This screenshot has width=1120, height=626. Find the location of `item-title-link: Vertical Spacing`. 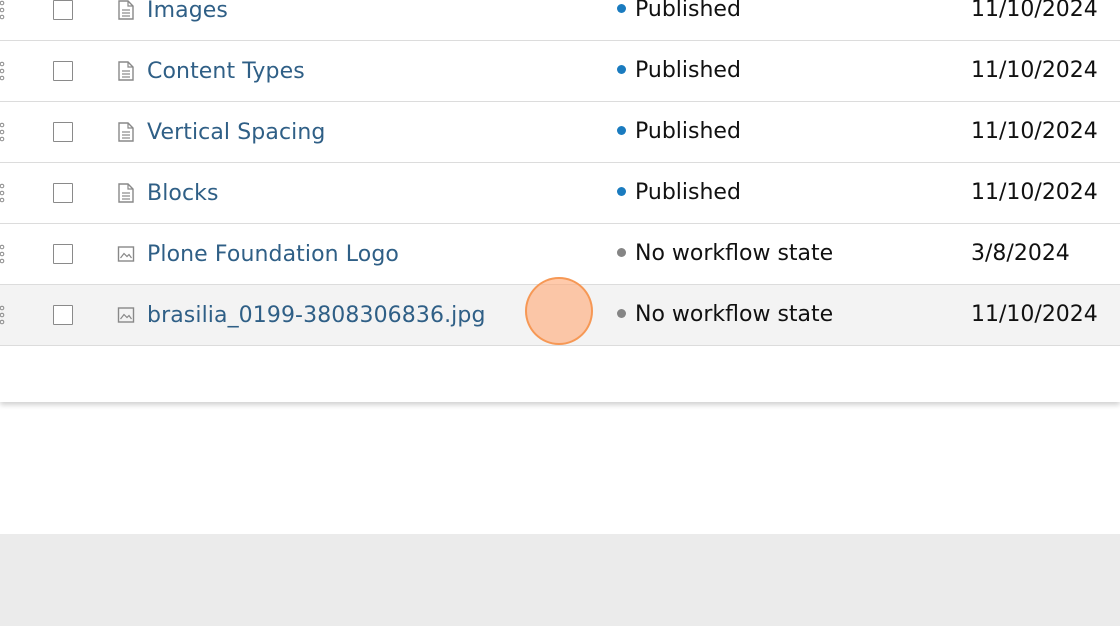

item-title-link: Vertical Spacing is located at coordinates (236, 132).